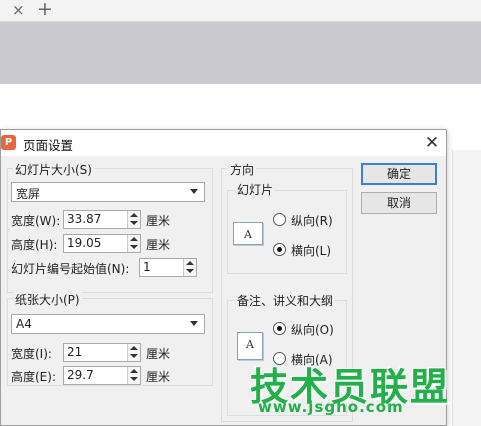  I want to click on slide-width-input: 33.87, so click(102, 219).